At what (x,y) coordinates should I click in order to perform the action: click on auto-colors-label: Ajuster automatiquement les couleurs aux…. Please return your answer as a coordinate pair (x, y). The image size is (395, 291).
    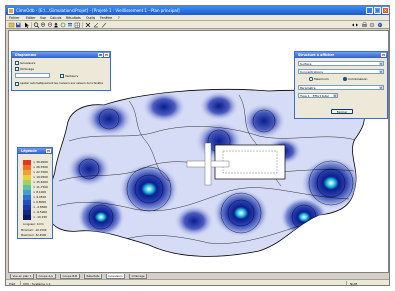
    Looking at the image, I should click on (62, 83).